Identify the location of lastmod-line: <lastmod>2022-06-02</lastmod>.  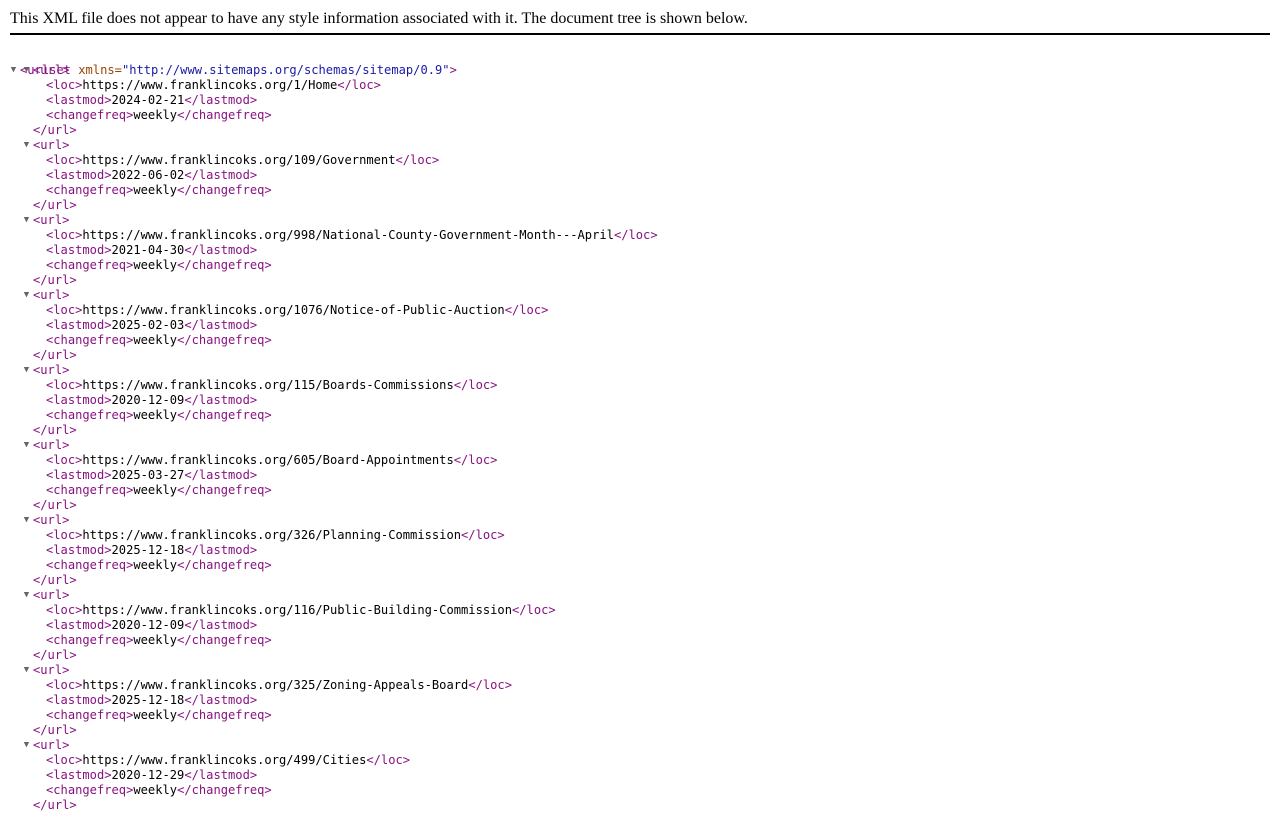
(640, 175).